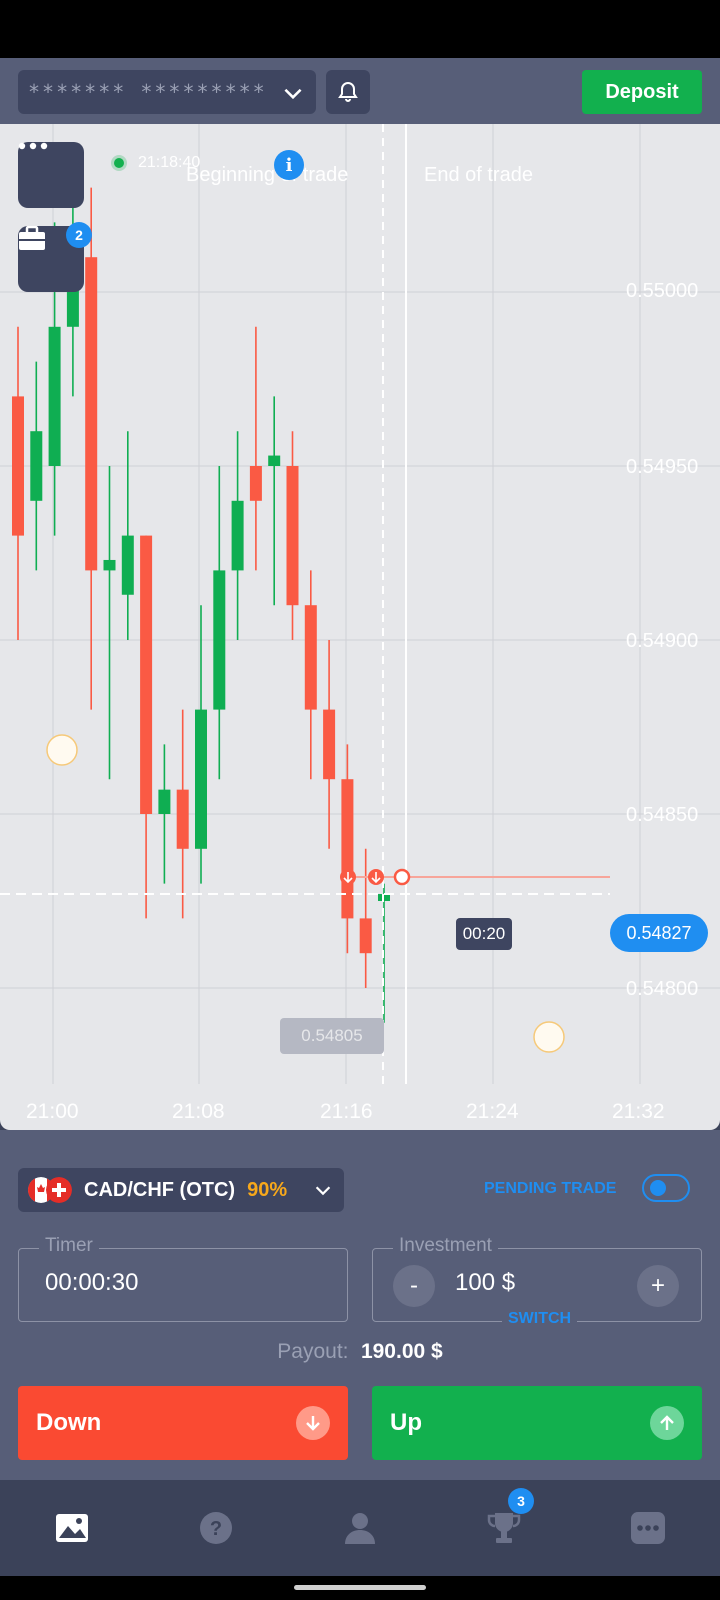  Describe the element at coordinates (478, 175) in the screenshot. I see `end-of-trade-label: End of trade` at that location.